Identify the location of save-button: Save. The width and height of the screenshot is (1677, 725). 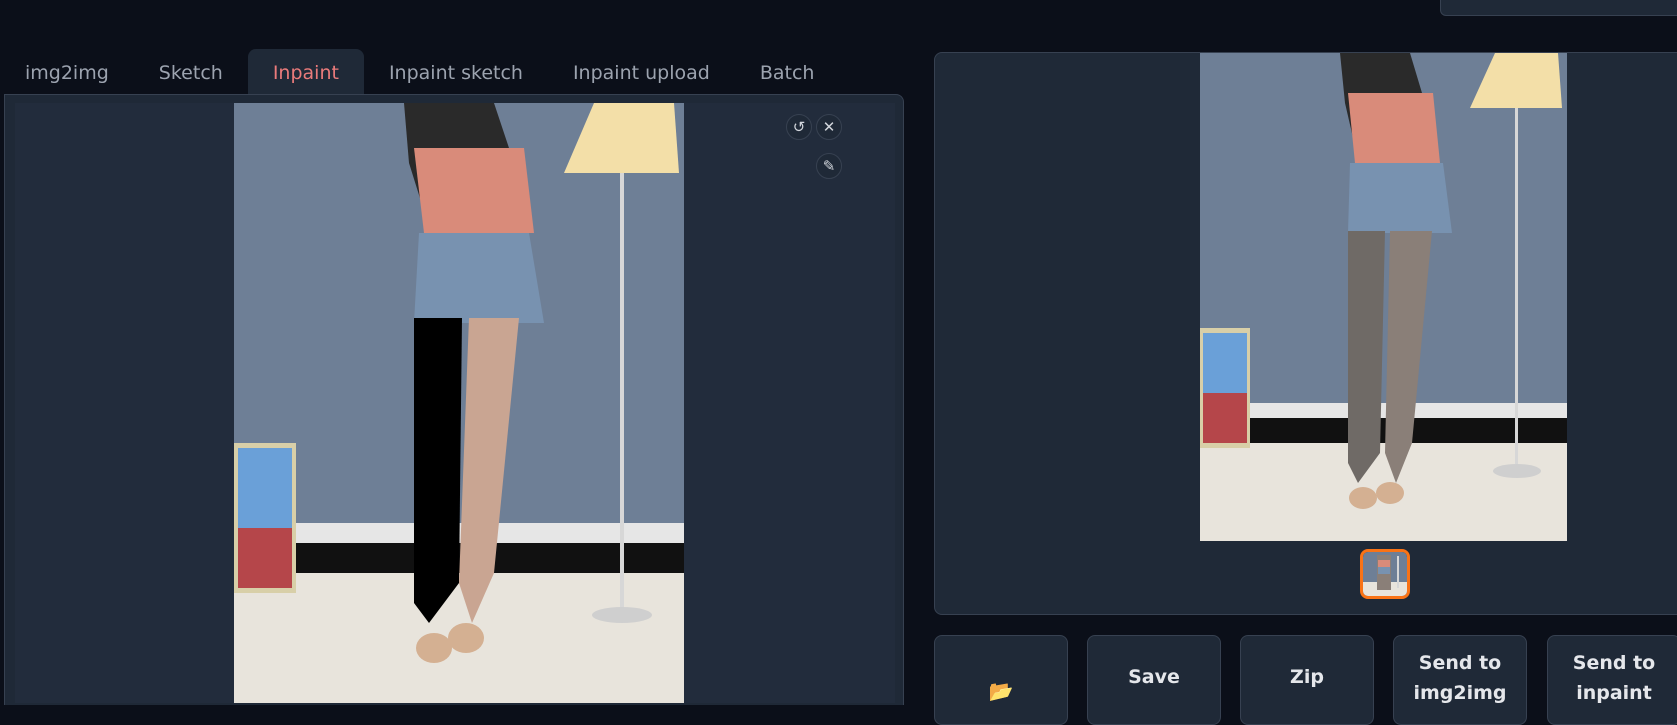
(1154, 680).